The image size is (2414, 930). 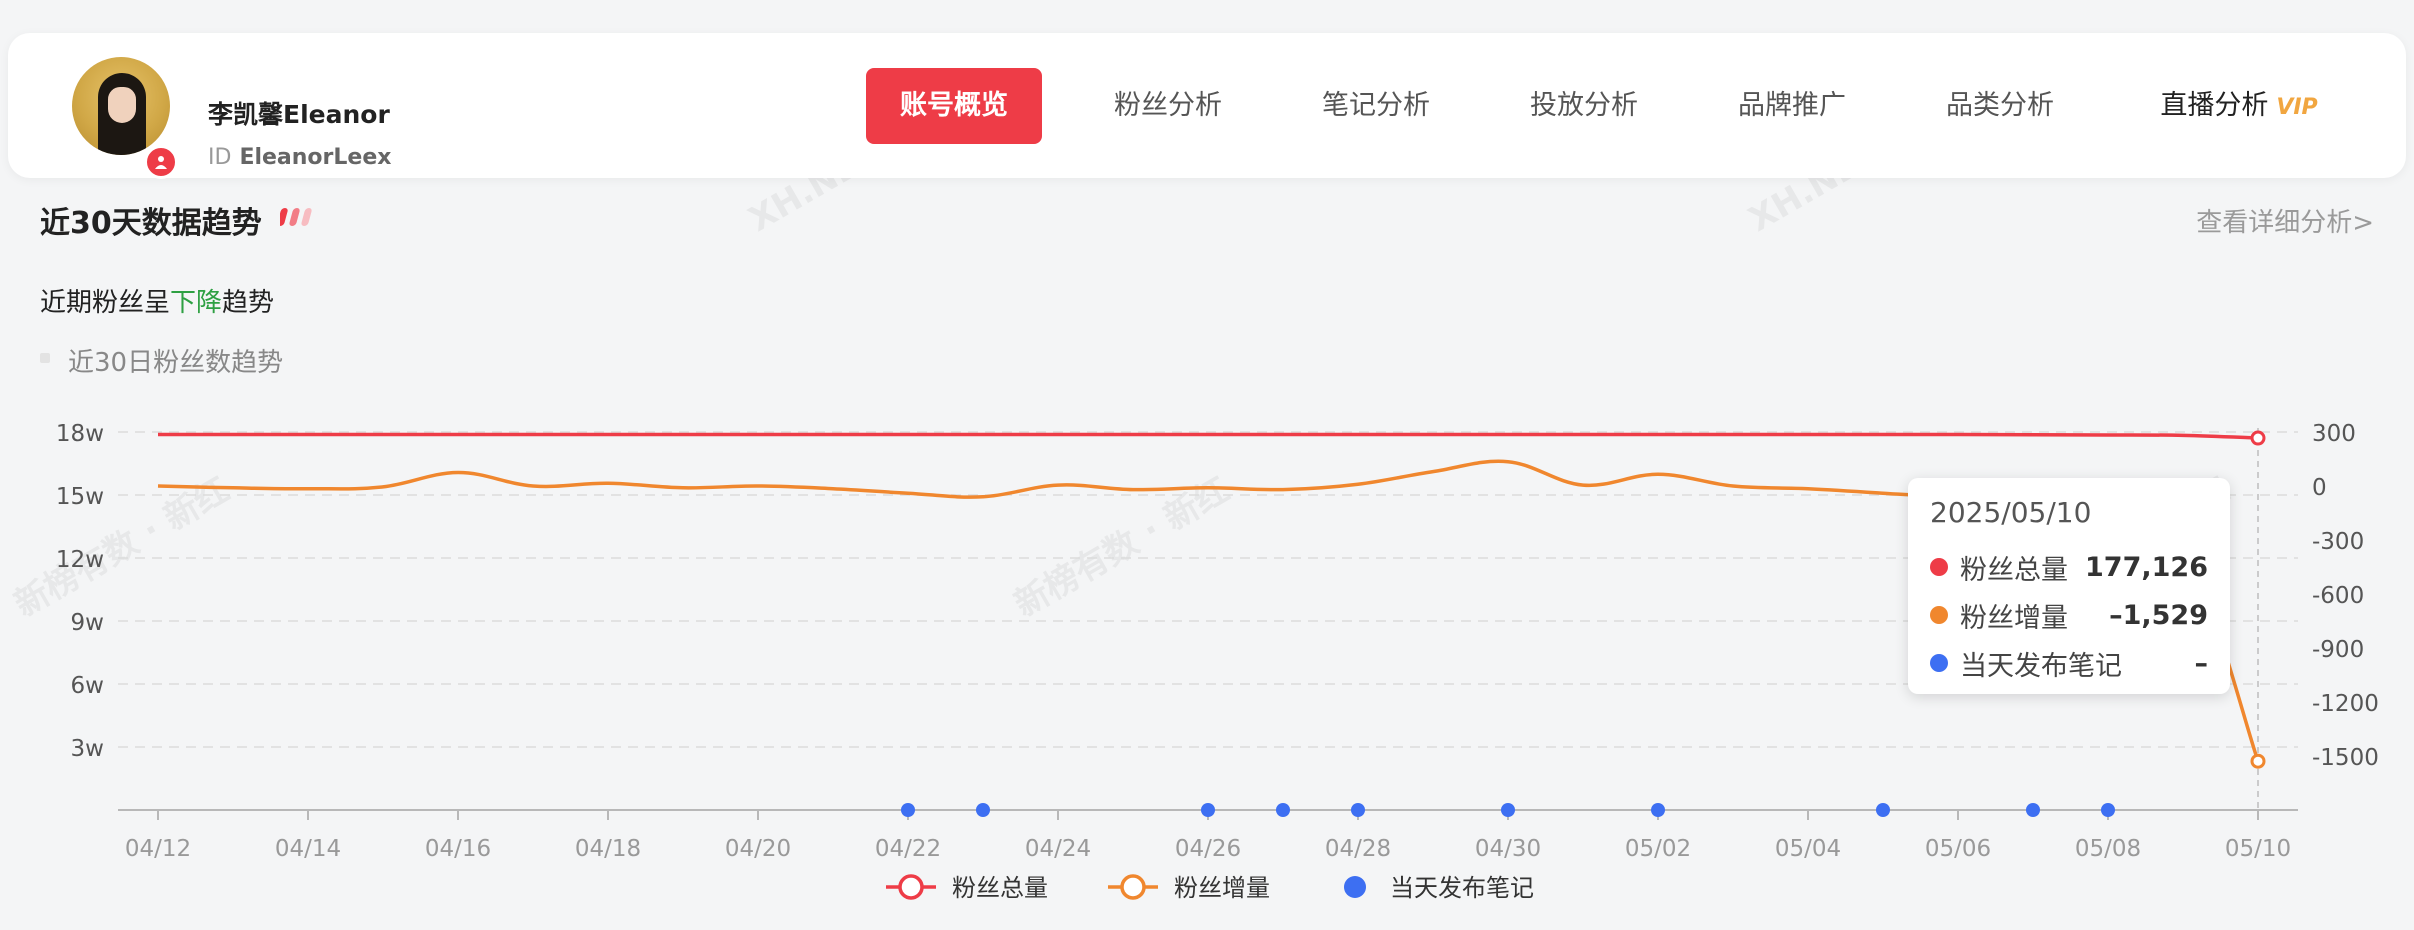 I want to click on legend-label: 粉丝总量, so click(x=1000, y=888).